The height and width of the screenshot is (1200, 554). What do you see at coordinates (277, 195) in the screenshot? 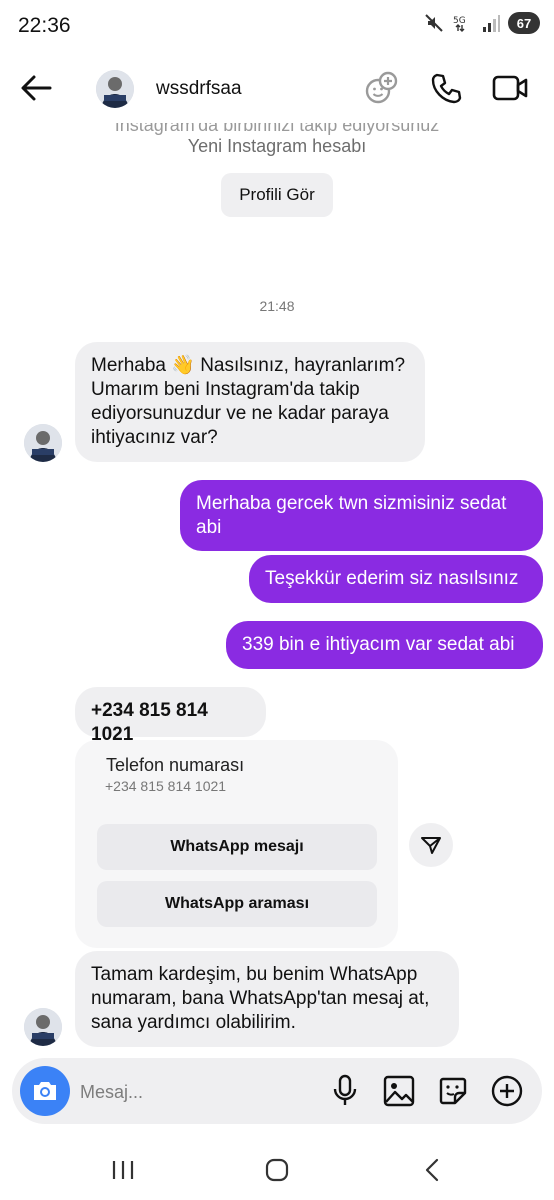
I see `view-profile-button: Profili Gör` at bounding box center [277, 195].